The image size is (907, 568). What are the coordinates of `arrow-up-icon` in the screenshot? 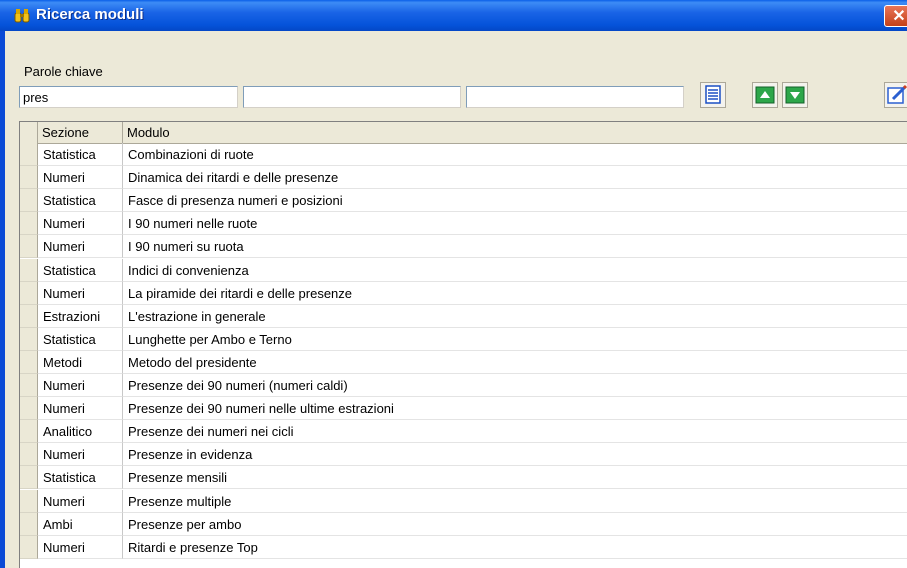 It's located at (765, 95).